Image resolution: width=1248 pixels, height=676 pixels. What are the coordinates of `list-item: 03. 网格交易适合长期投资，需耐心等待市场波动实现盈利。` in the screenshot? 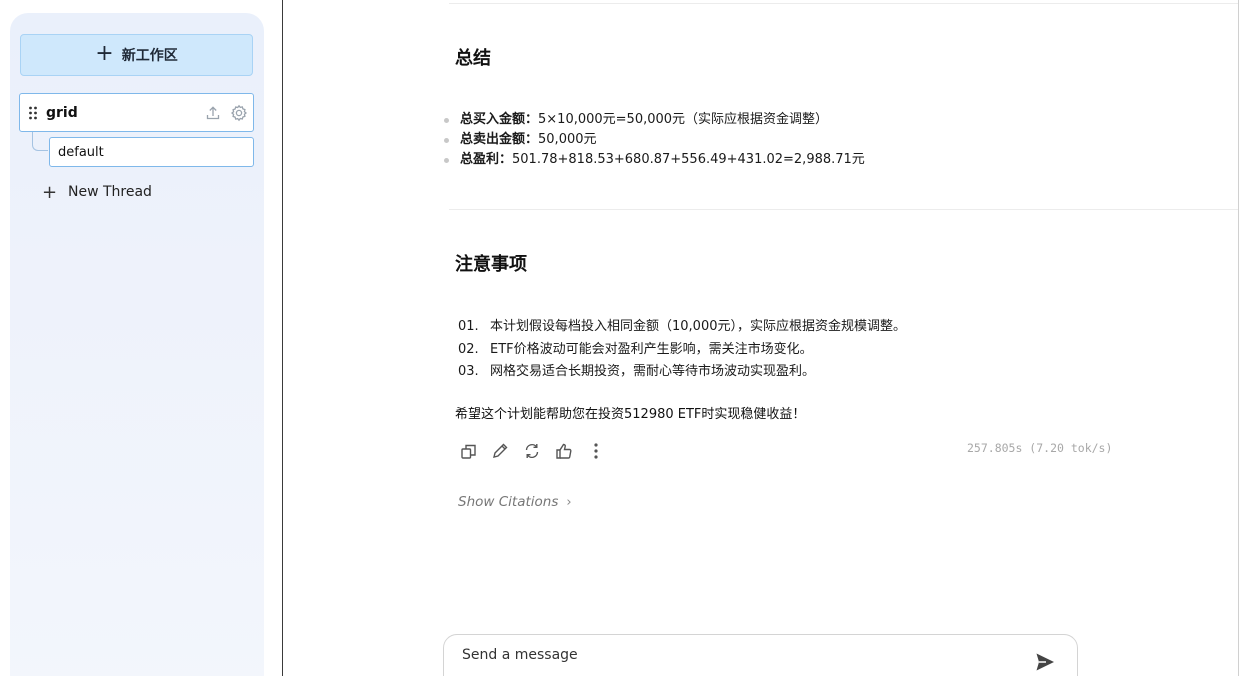 It's located at (637, 371).